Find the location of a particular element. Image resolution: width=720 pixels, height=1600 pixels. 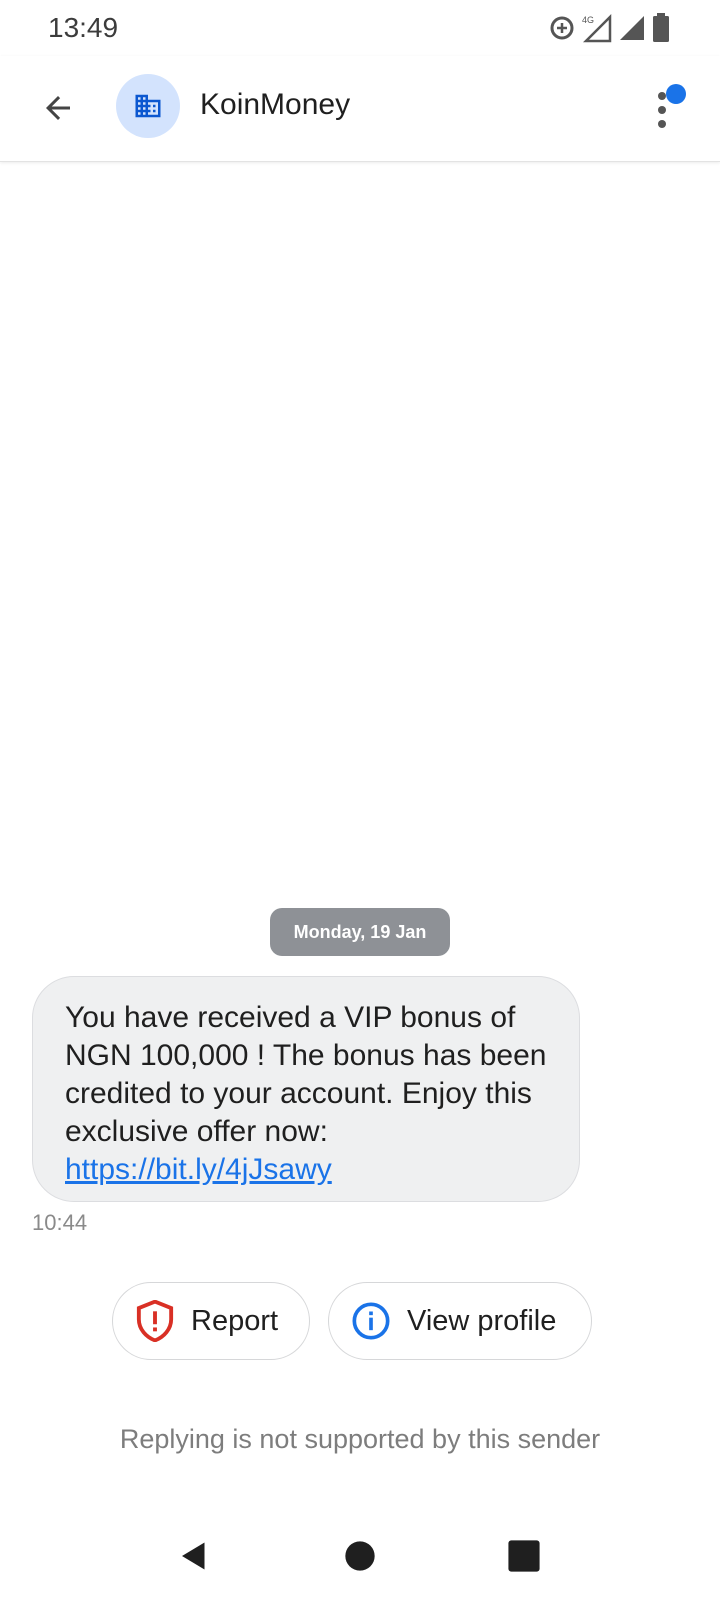

nav-home-button is located at coordinates (360, 1556).